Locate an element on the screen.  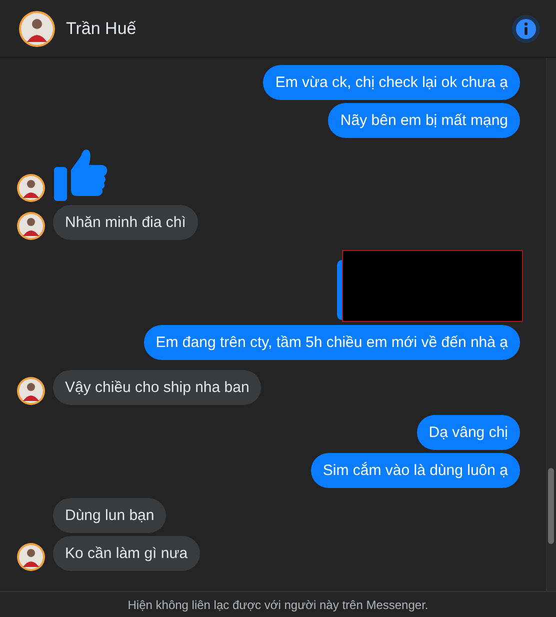
message-bubble: Dạ vâng chị is located at coordinates (468, 432).